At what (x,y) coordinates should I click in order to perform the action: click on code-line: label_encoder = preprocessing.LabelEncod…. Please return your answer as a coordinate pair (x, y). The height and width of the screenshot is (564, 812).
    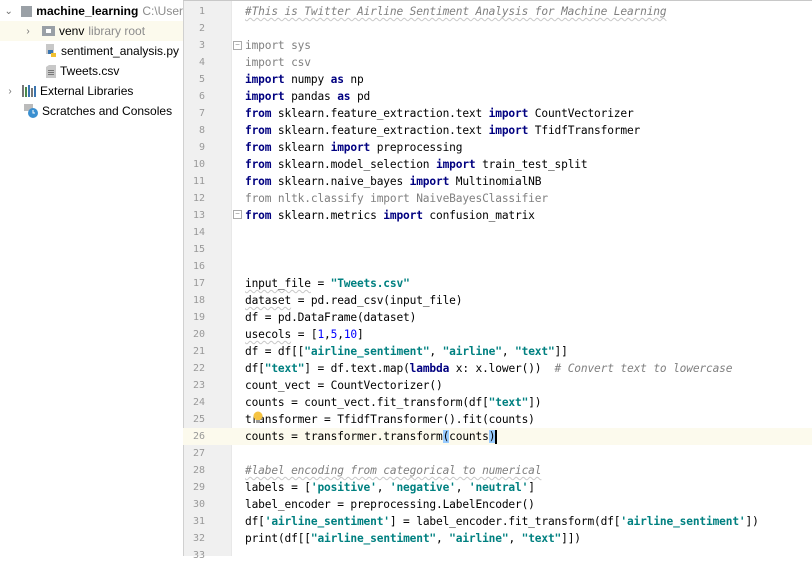
    Looking at the image, I should click on (528, 504).